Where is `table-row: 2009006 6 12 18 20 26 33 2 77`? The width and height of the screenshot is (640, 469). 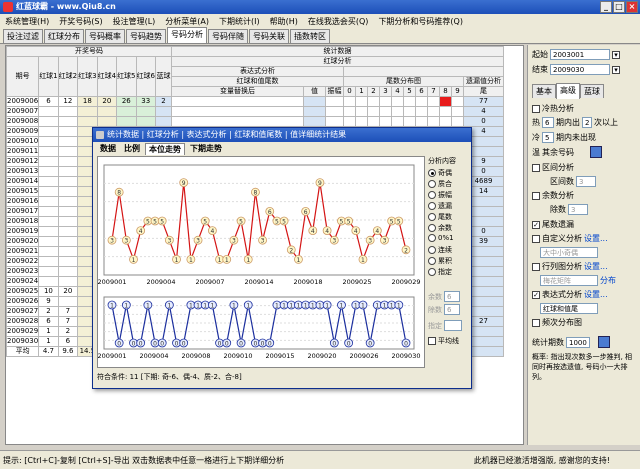 table-row: 2009006 6 12 18 20 26 33 2 77 is located at coordinates (255, 101).